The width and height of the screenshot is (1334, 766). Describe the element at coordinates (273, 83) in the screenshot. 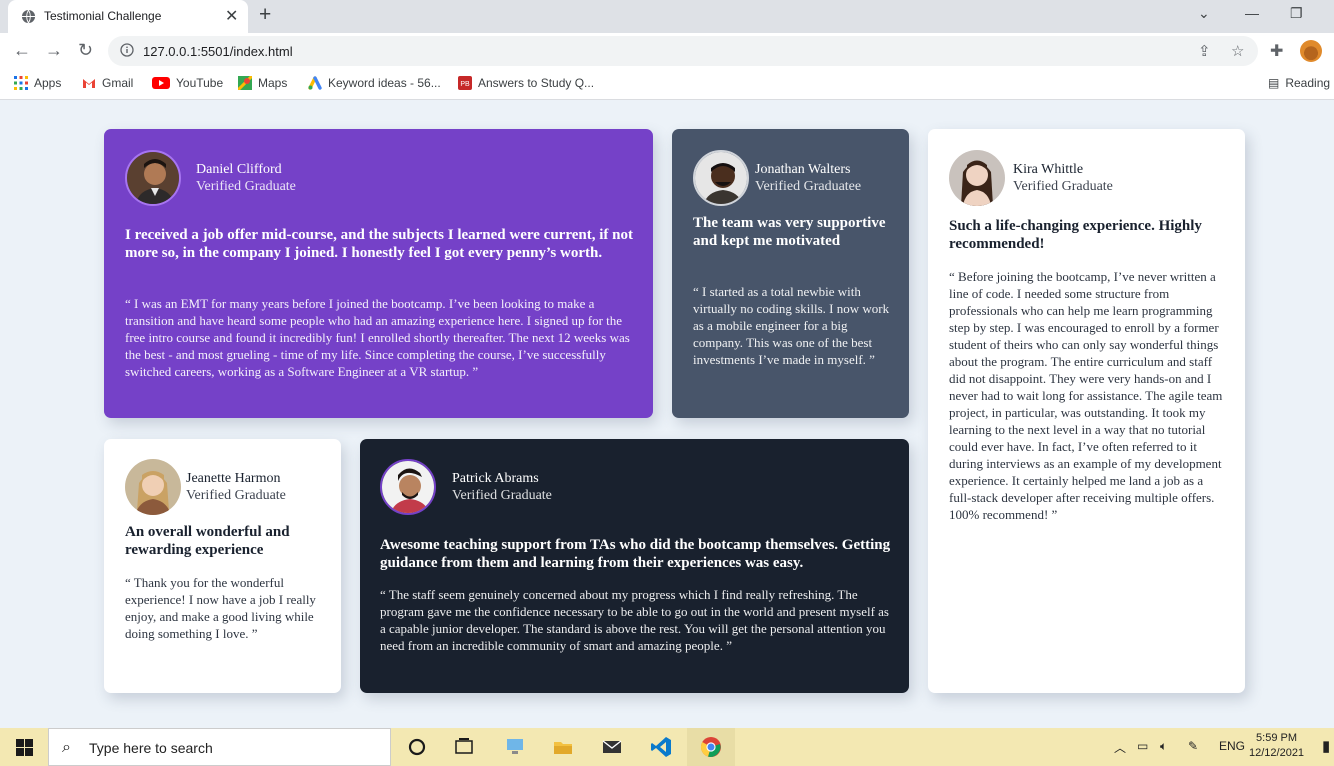

I see `bookmark-label: Maps` at that location.